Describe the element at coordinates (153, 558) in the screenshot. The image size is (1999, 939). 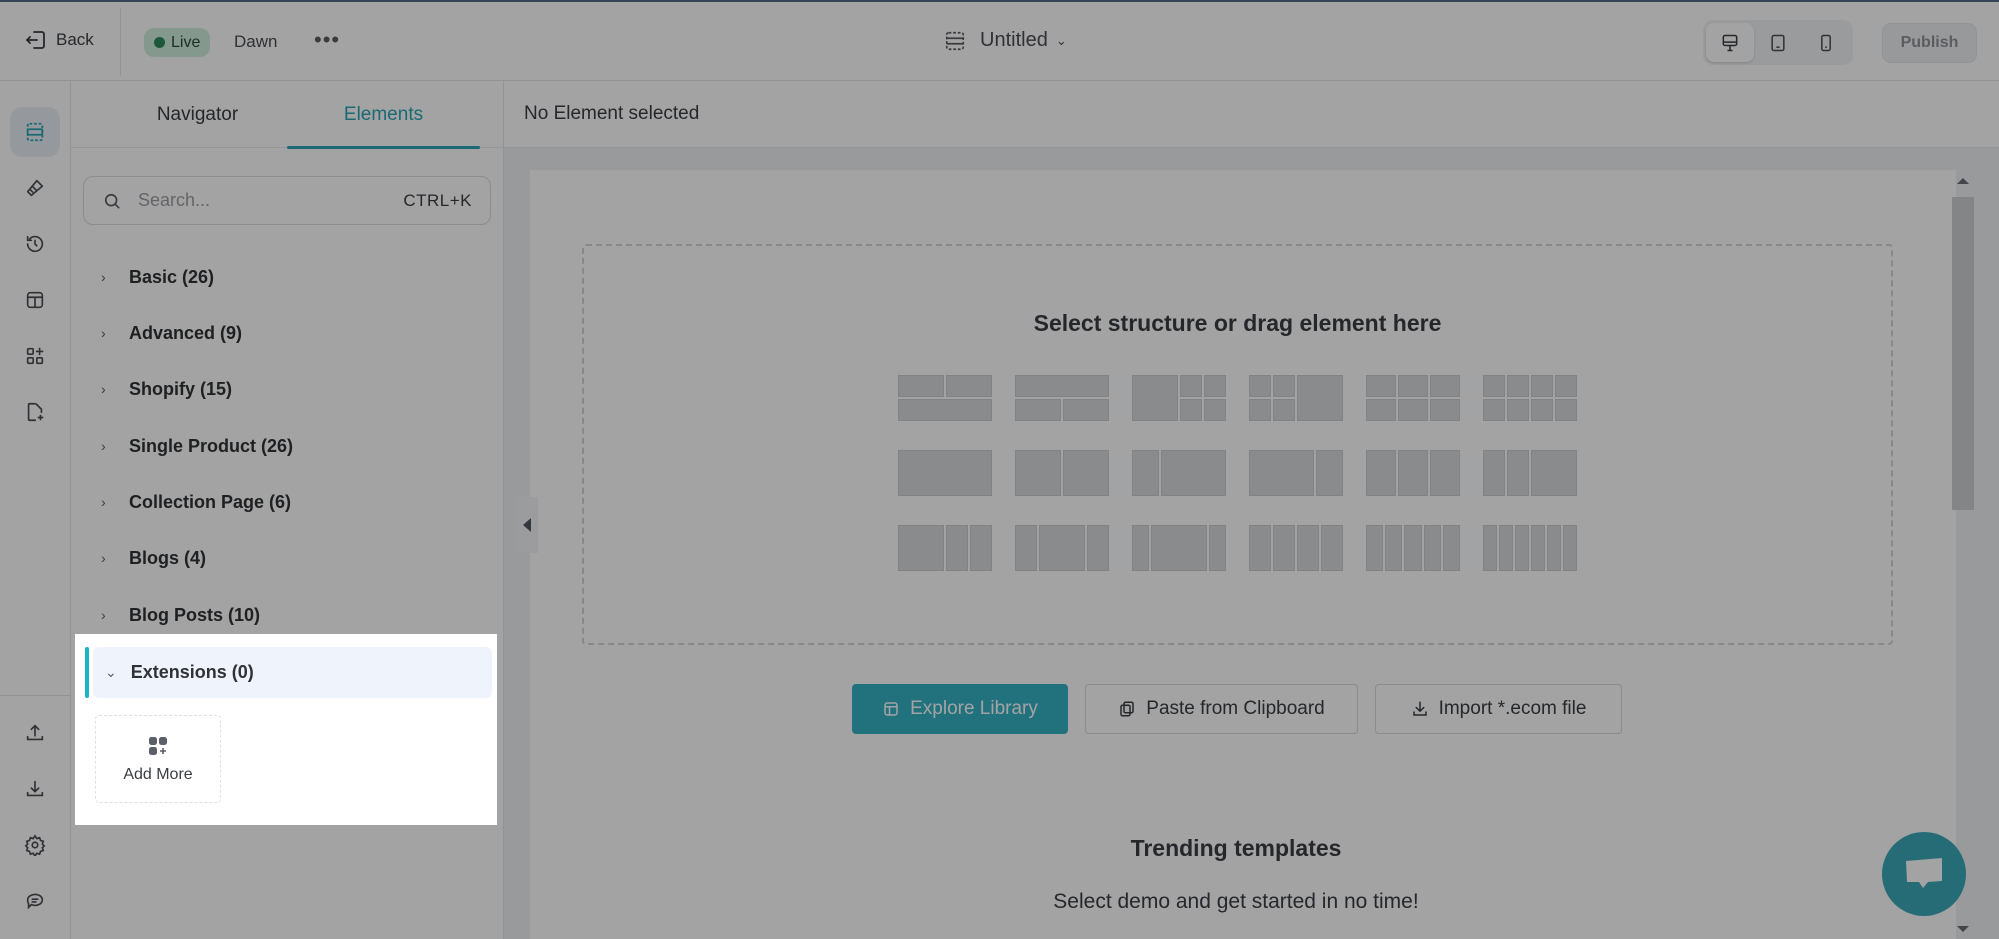
I see `category-blogs: › Blogs (4)` at that location.